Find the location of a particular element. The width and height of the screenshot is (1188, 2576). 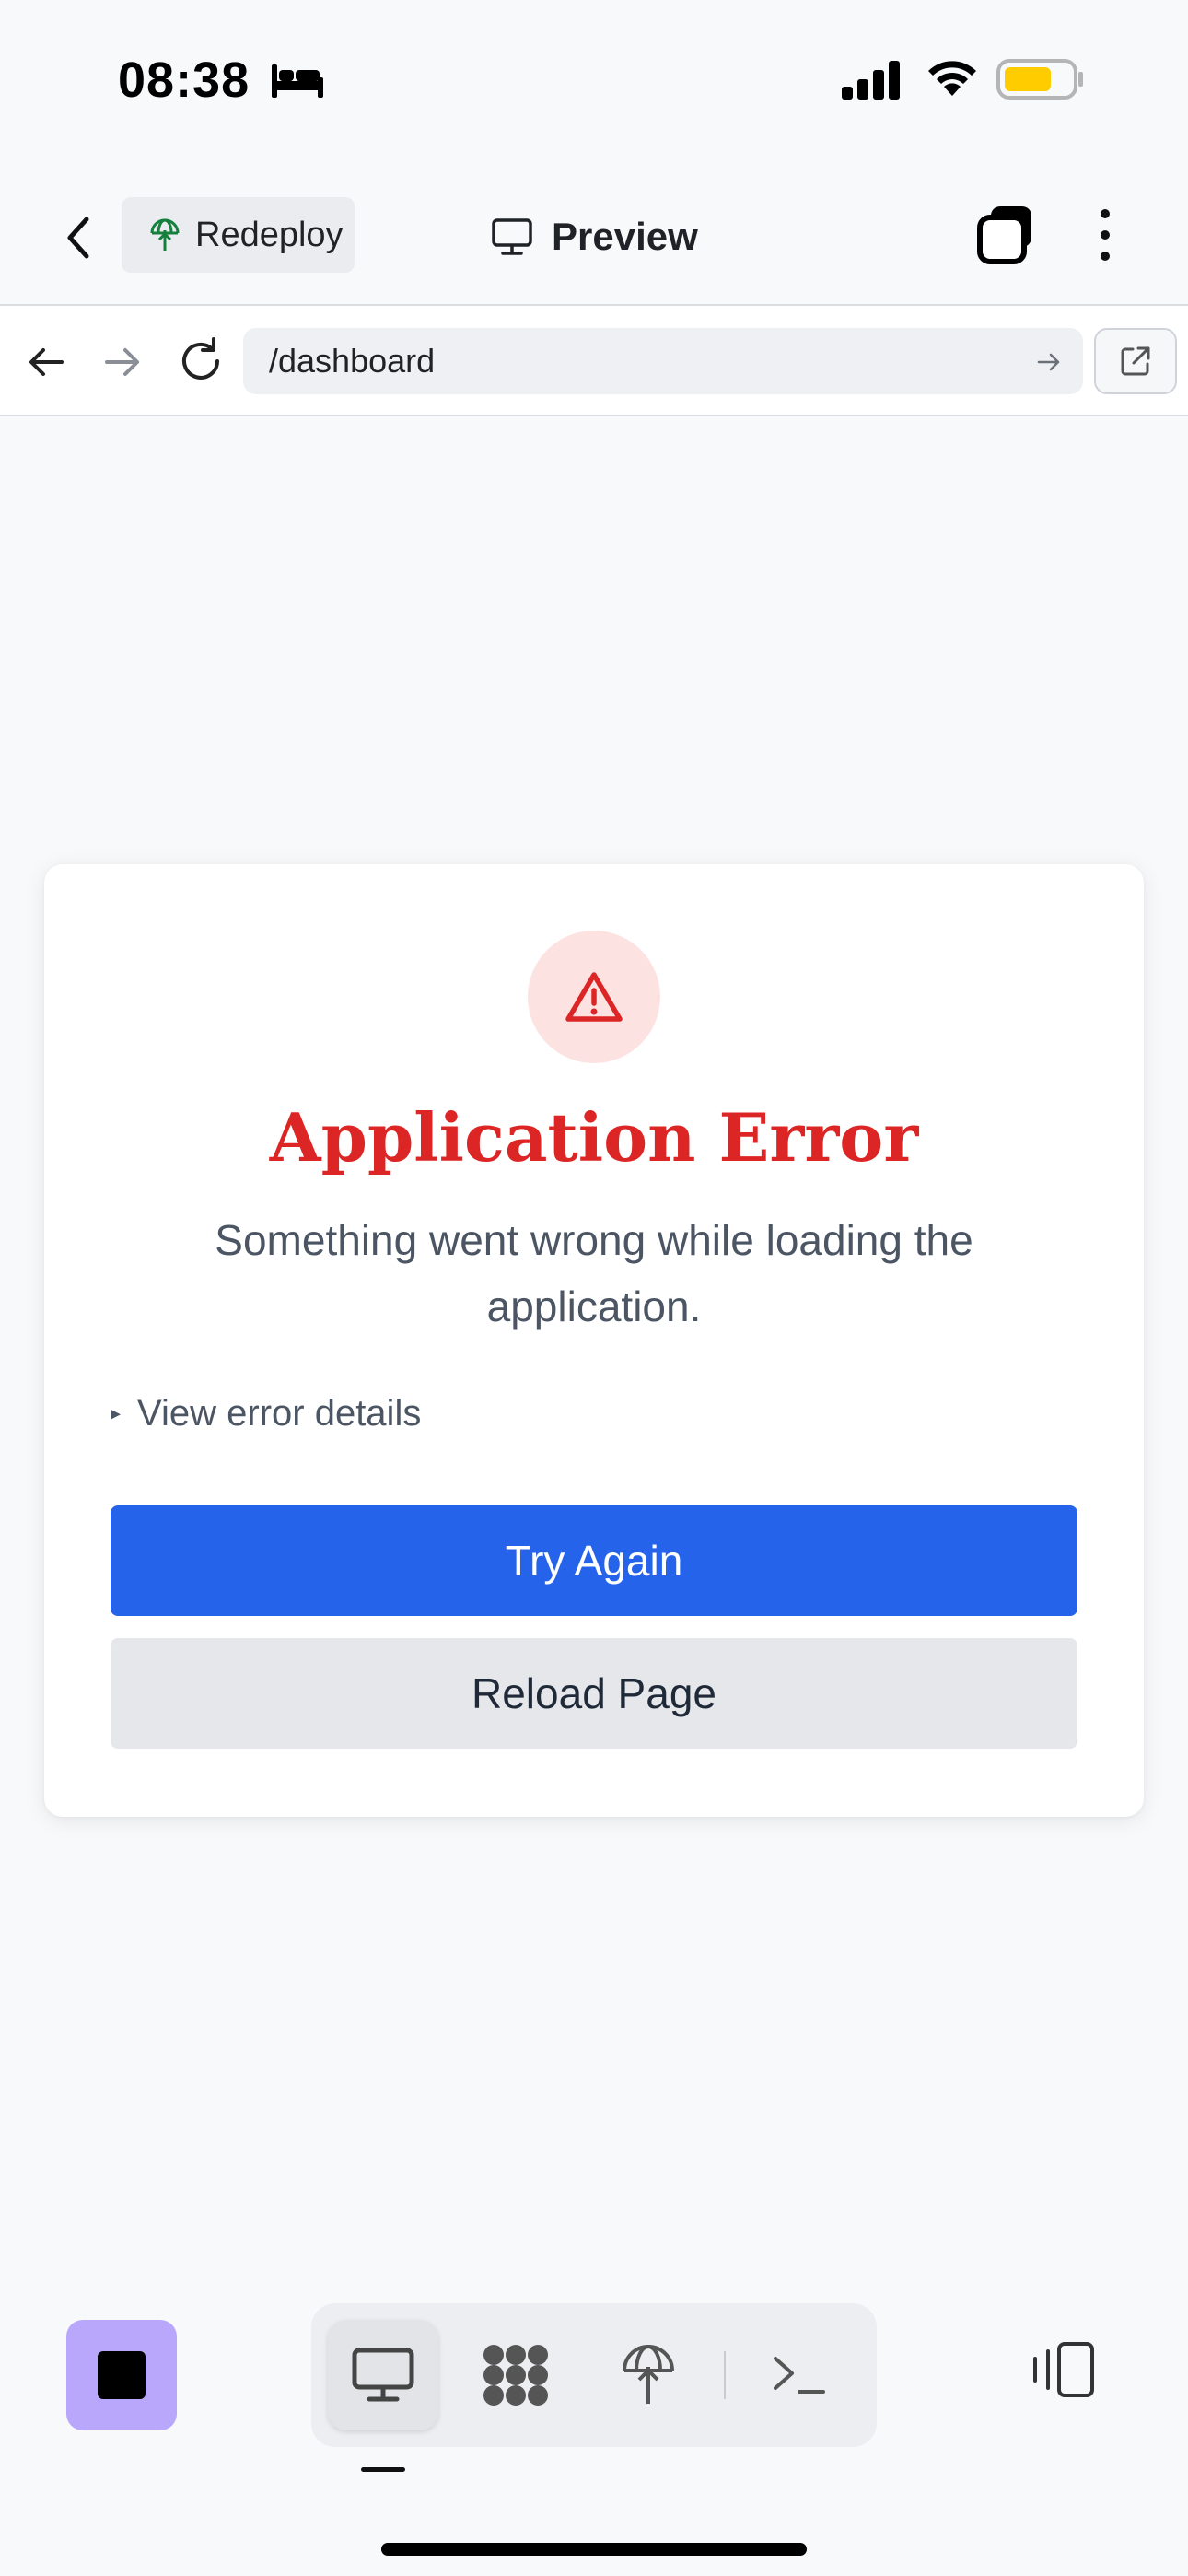

error-details-toggle: ▸ View error details is located at coordinates (266, 1413).